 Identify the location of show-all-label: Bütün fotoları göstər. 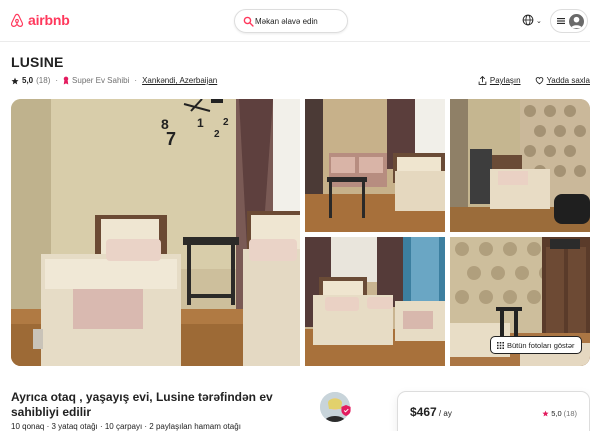
(541, 345).